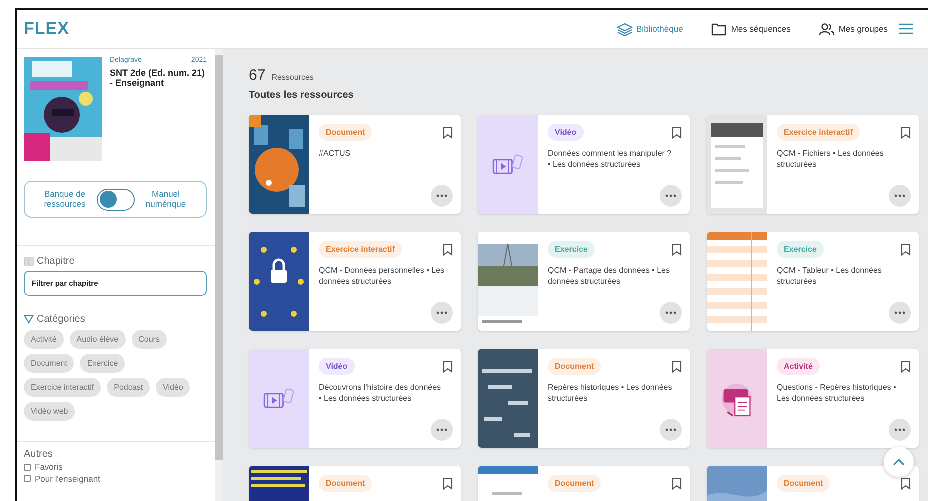  I want to click on book-title: SNT 2de (Ed. num. 21) - Enseignant, so click(158, 79).